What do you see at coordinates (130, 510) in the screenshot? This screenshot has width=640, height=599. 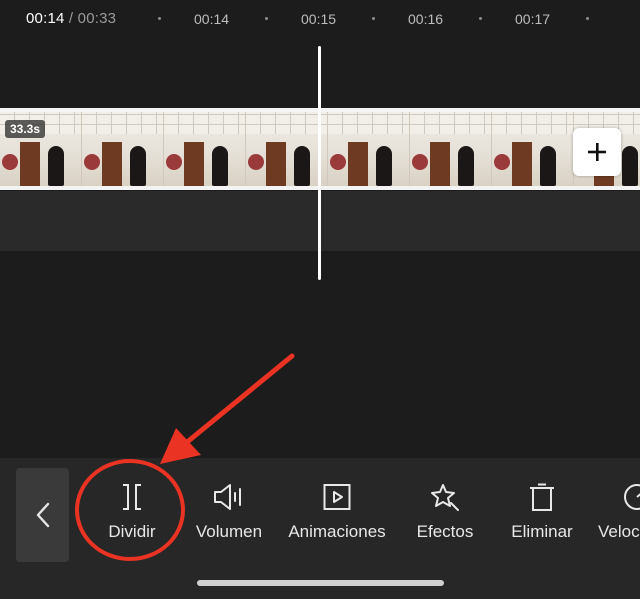 I see `highlight-circle` at bounding box center [130, 510].